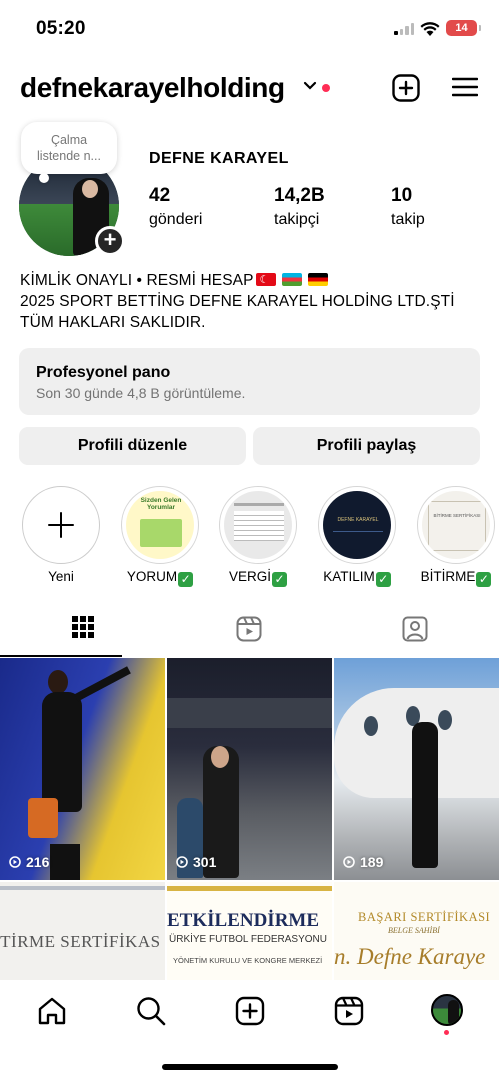  Describe the element at coordinates (103, 372) in the screenshot. I see `pro-panel-title: Profesyonel pano` at that location.